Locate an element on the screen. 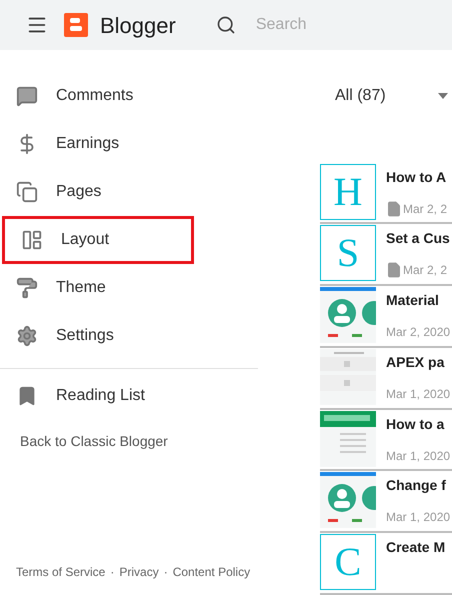 The image size is (452, 595). post-title: How to a is located at coordinates (418, 424).